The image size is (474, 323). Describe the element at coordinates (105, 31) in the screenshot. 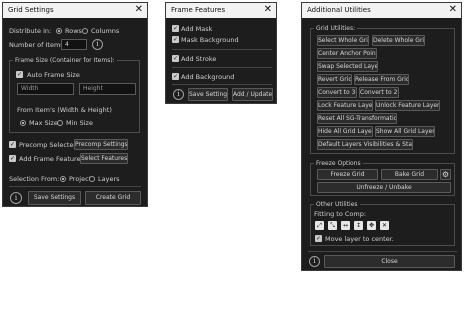

I see `columns-label: Columns` at that location.